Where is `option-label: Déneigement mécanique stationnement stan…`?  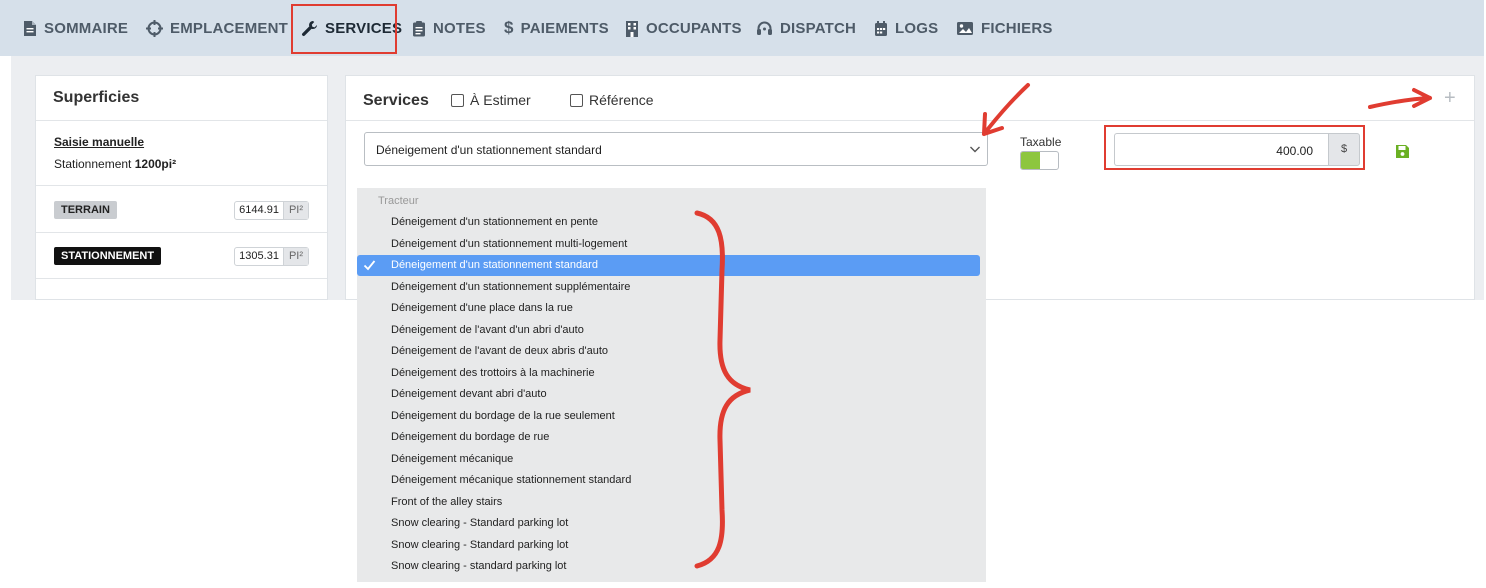 option-label: Déneigement mécanique stationnement stan… is located at coordinates (511, 480).